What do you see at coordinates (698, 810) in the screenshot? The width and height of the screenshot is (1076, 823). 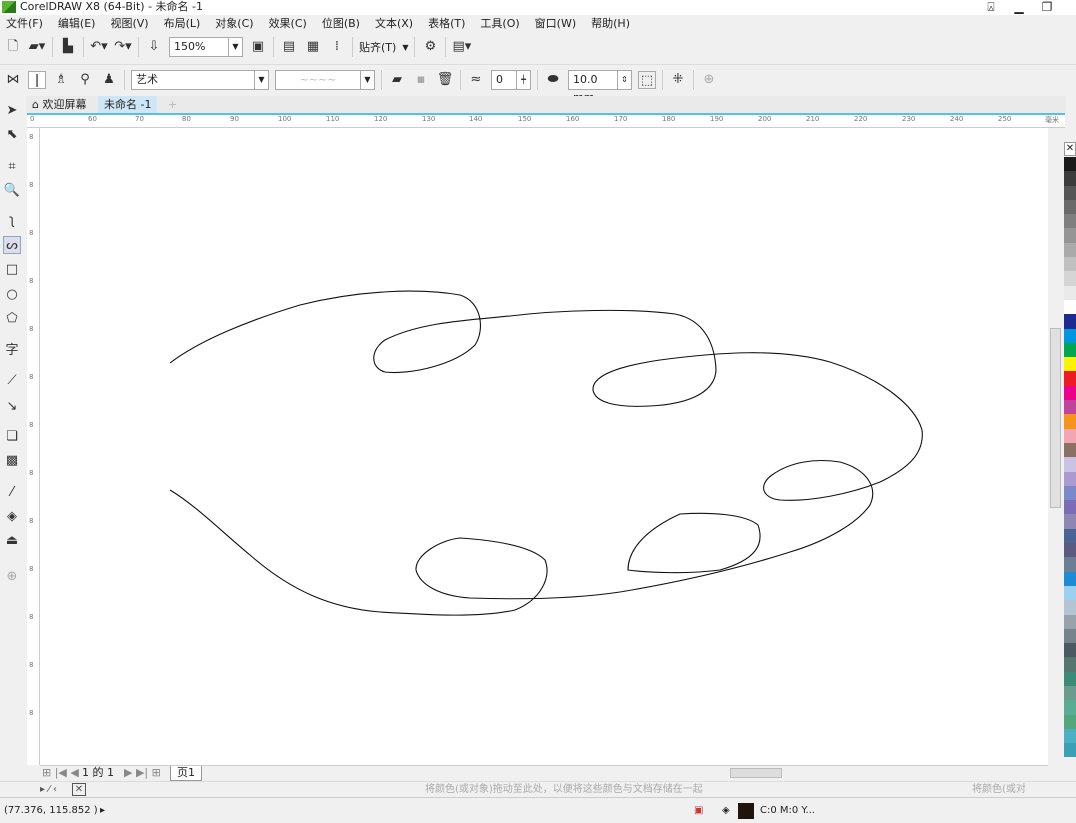 I see `color-proof-icon: ▣` at bounding box center [698, 810].